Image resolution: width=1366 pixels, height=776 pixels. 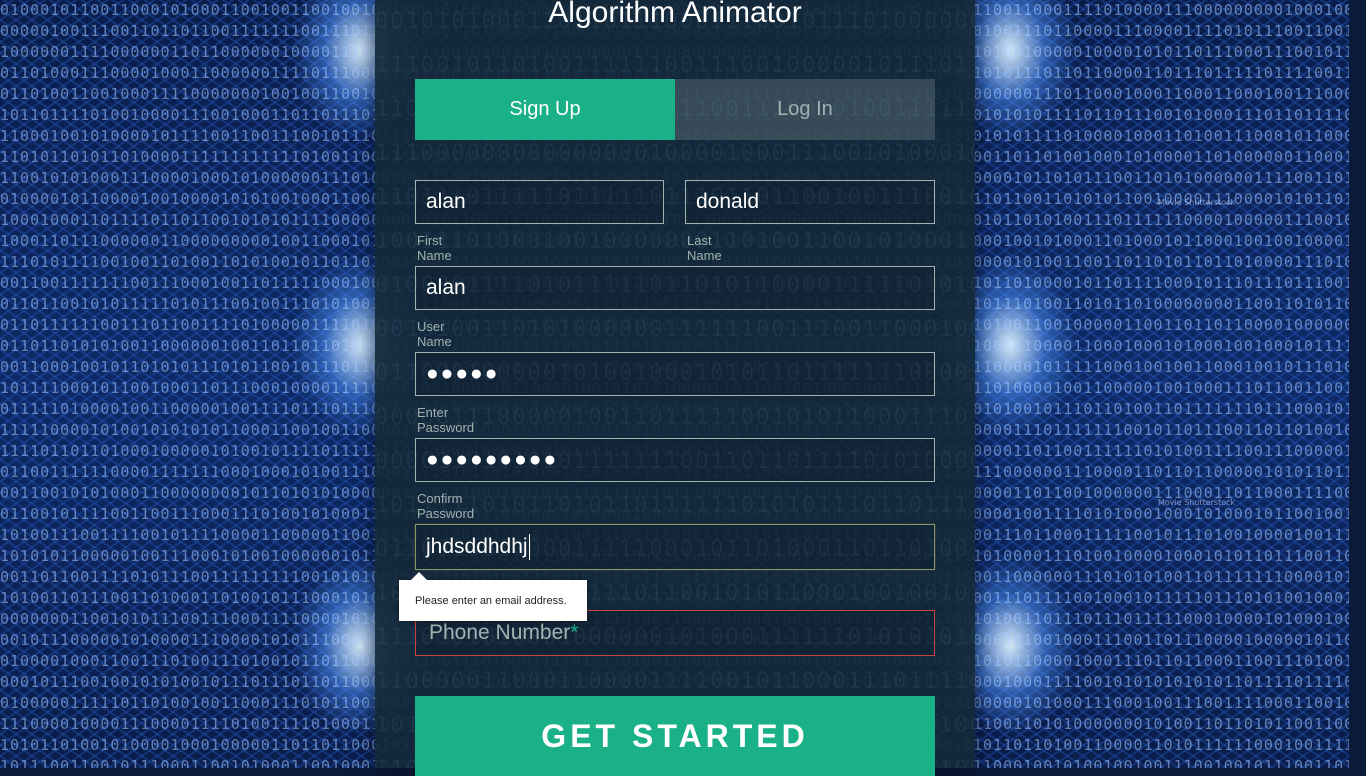 What do you see at coordinates (477, 546) in the screenshot?
I see `email-value: jhdsddhdhj` at bounding box center [477, 546].